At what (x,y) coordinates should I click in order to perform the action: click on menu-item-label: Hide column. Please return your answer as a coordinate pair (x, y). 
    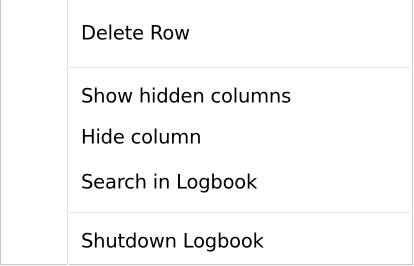
    Looking at the image, I should click on (141, 137).